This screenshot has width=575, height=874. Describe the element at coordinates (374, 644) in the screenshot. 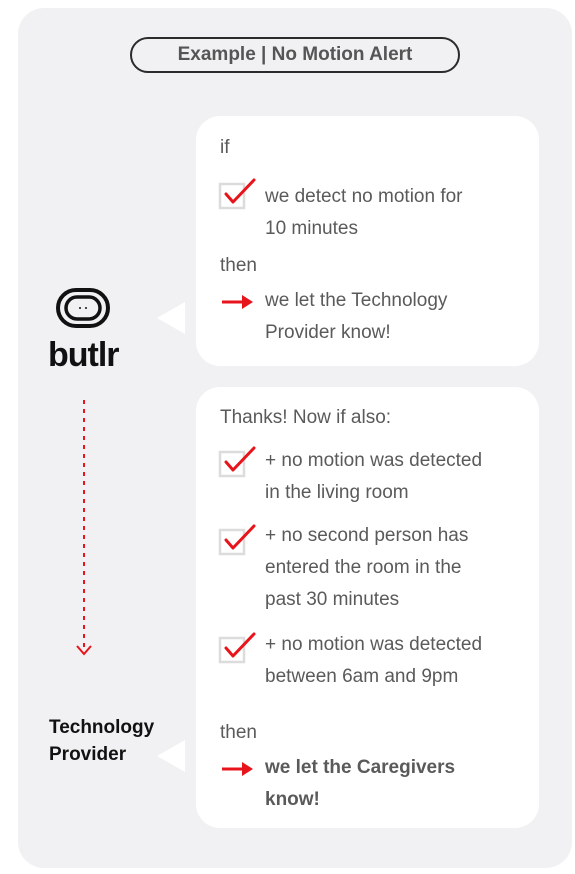

I see `cond3-line-1: + no motion was detected` at that location.